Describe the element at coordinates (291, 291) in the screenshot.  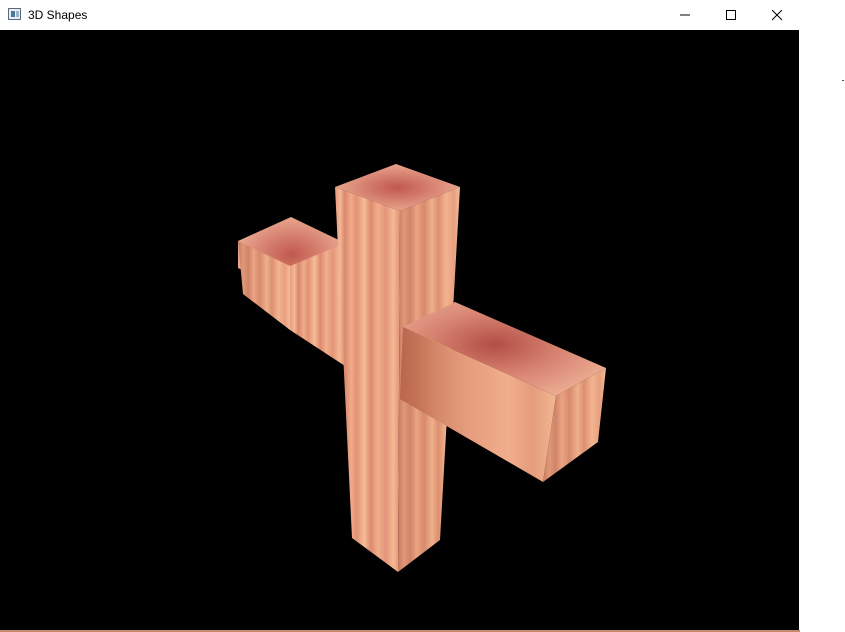
I see `left-arm` at that location.